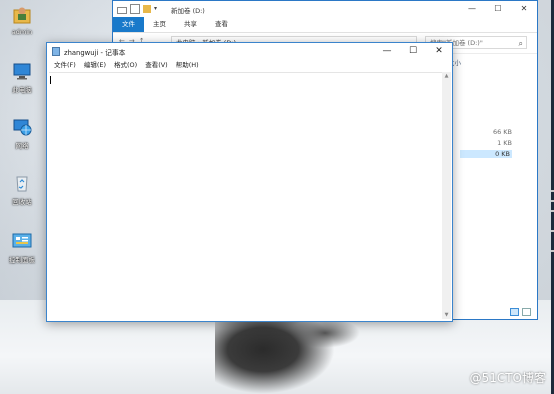 This screenshot has height=394, width=554. What do you see at coordinates (50, 80) in the screenshot?
I see `text-caret` at bounding box center [50, 80].